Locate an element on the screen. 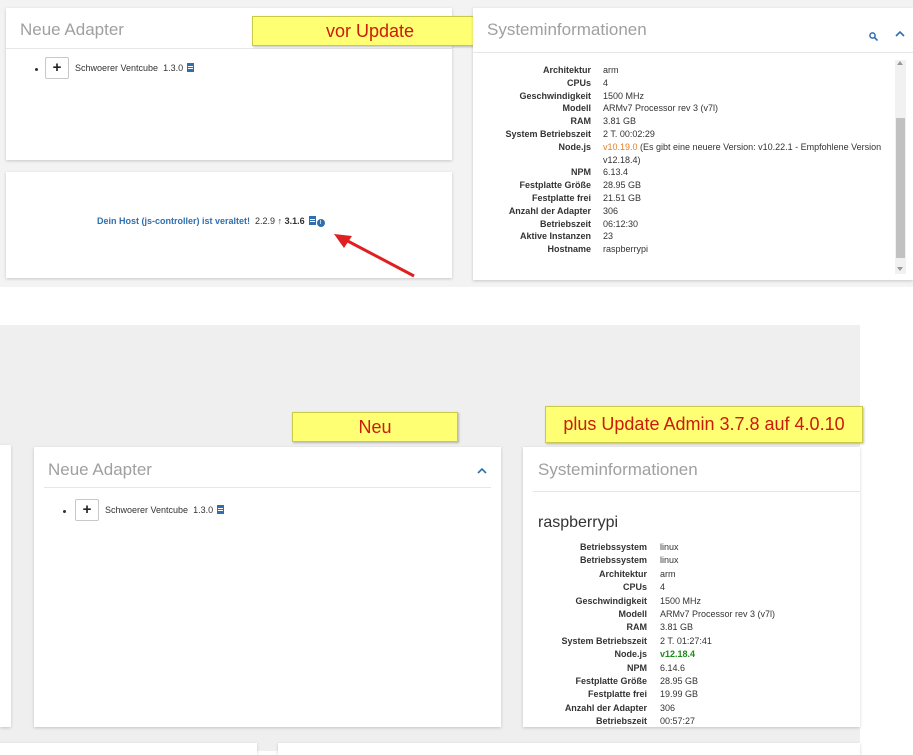  sysinfo-value: 06:12:30 is located at coordinates (621, 223).